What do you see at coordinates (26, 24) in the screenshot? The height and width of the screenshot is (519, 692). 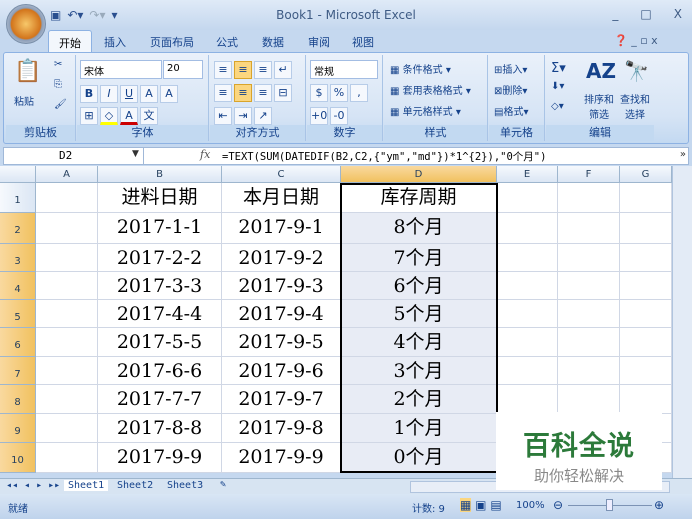 I see `office-button` at bounding box center [26, 24].